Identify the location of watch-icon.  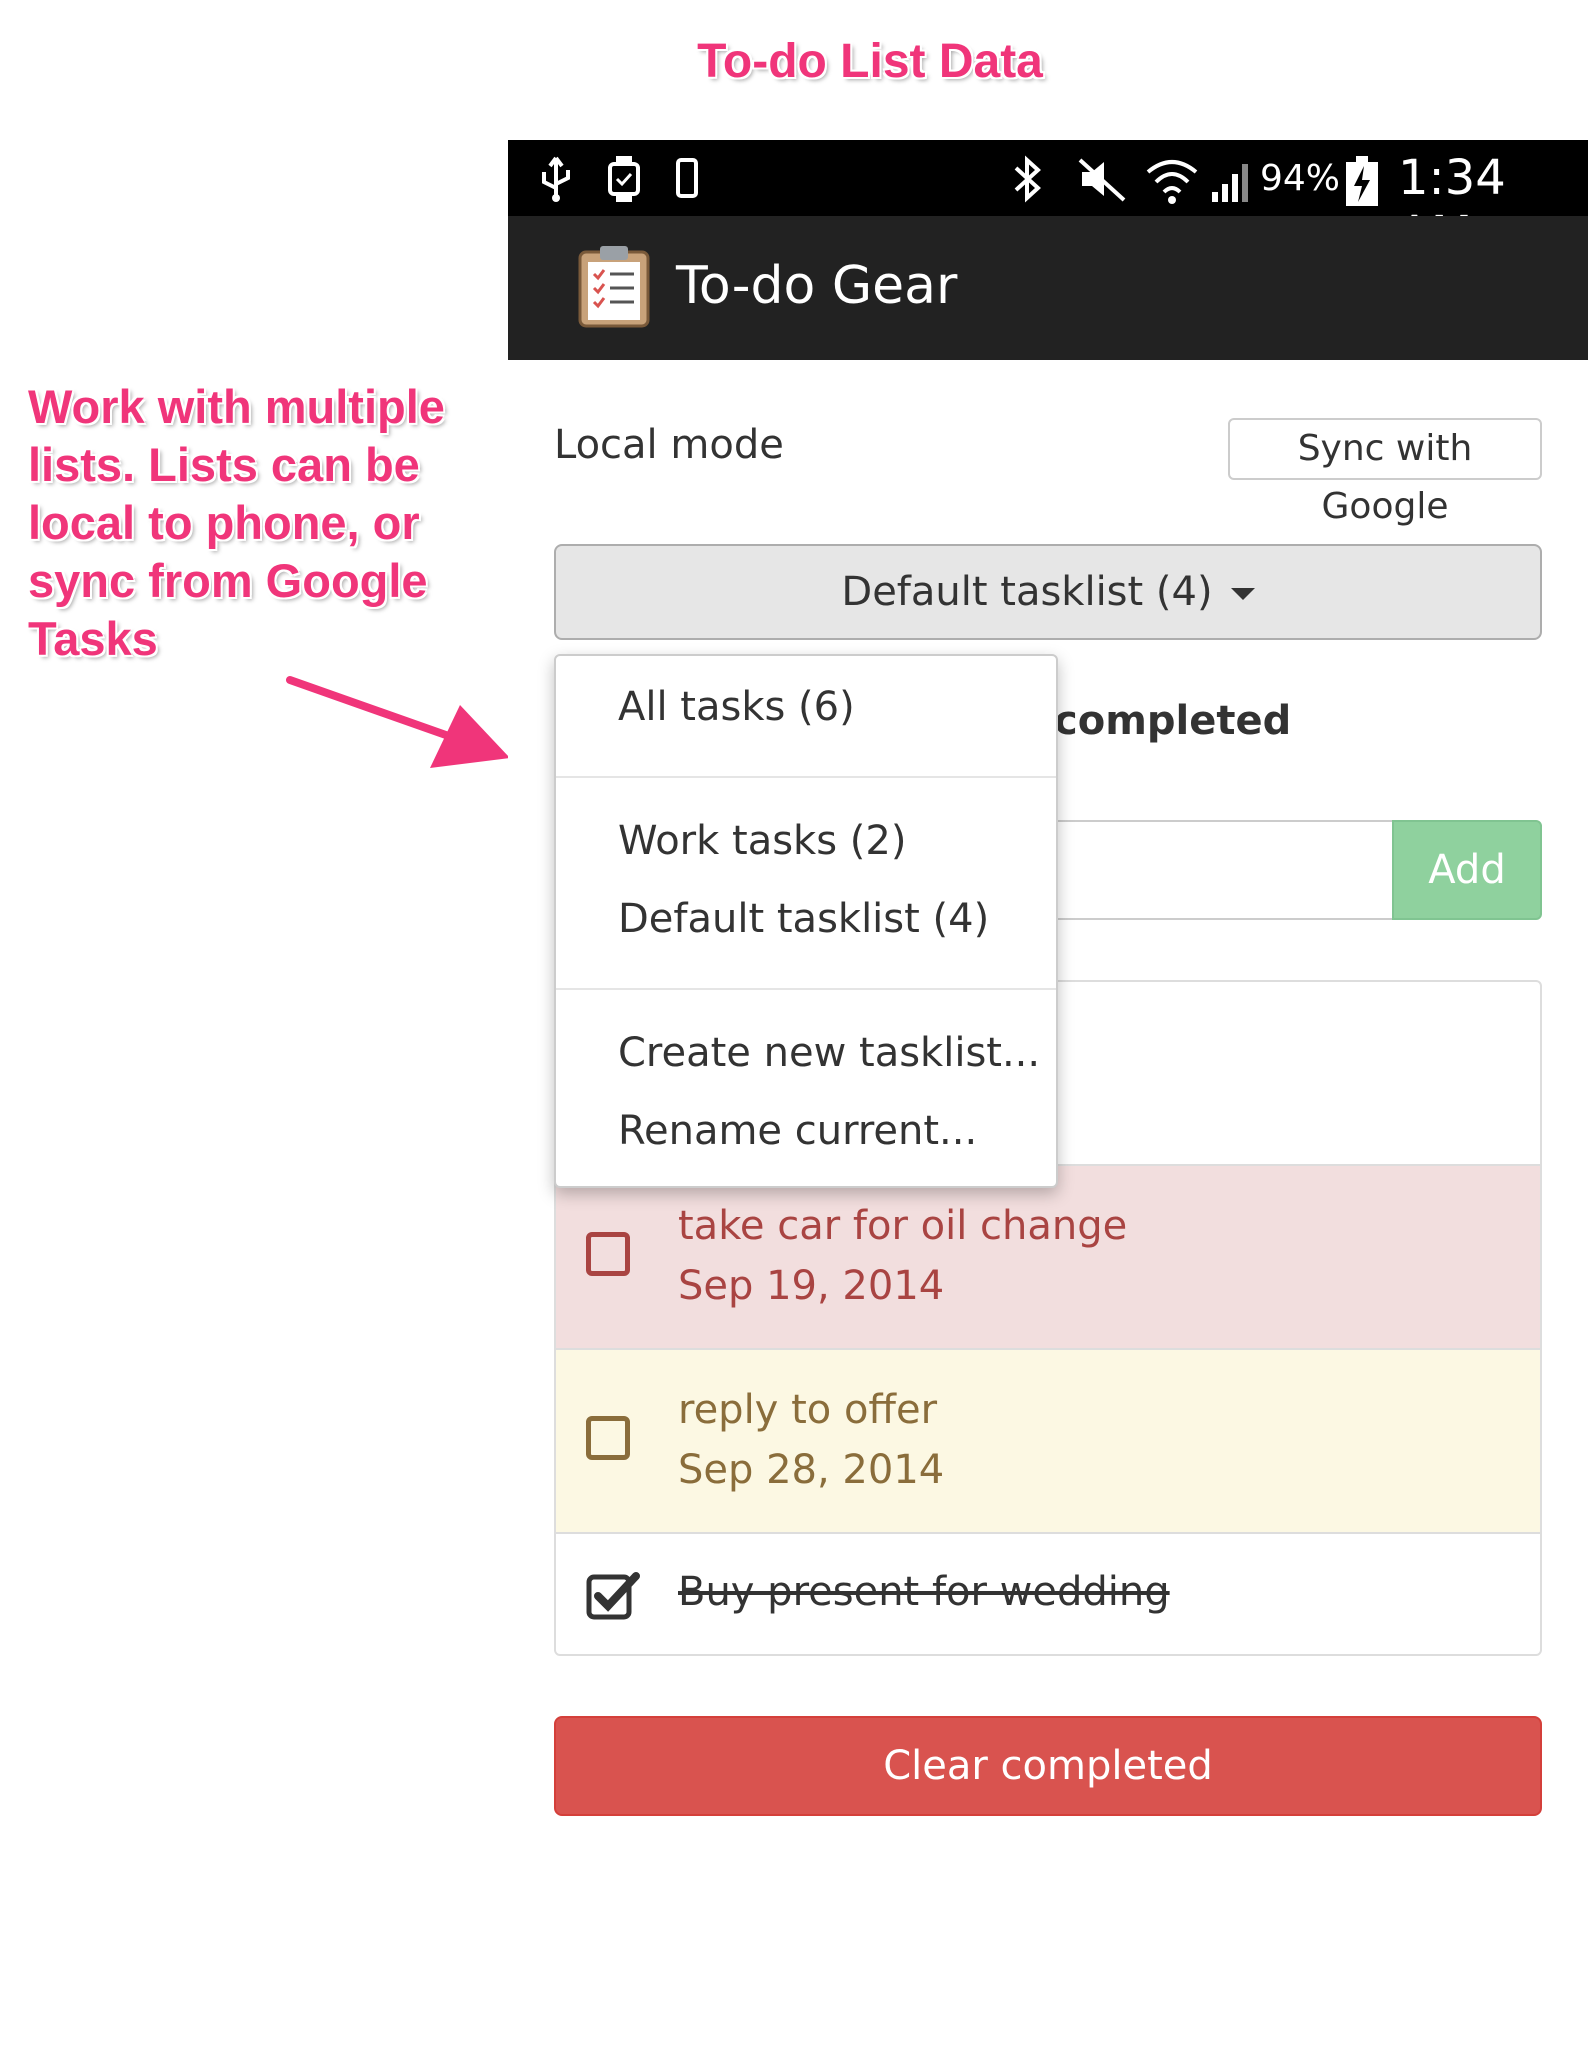
(624, 179).